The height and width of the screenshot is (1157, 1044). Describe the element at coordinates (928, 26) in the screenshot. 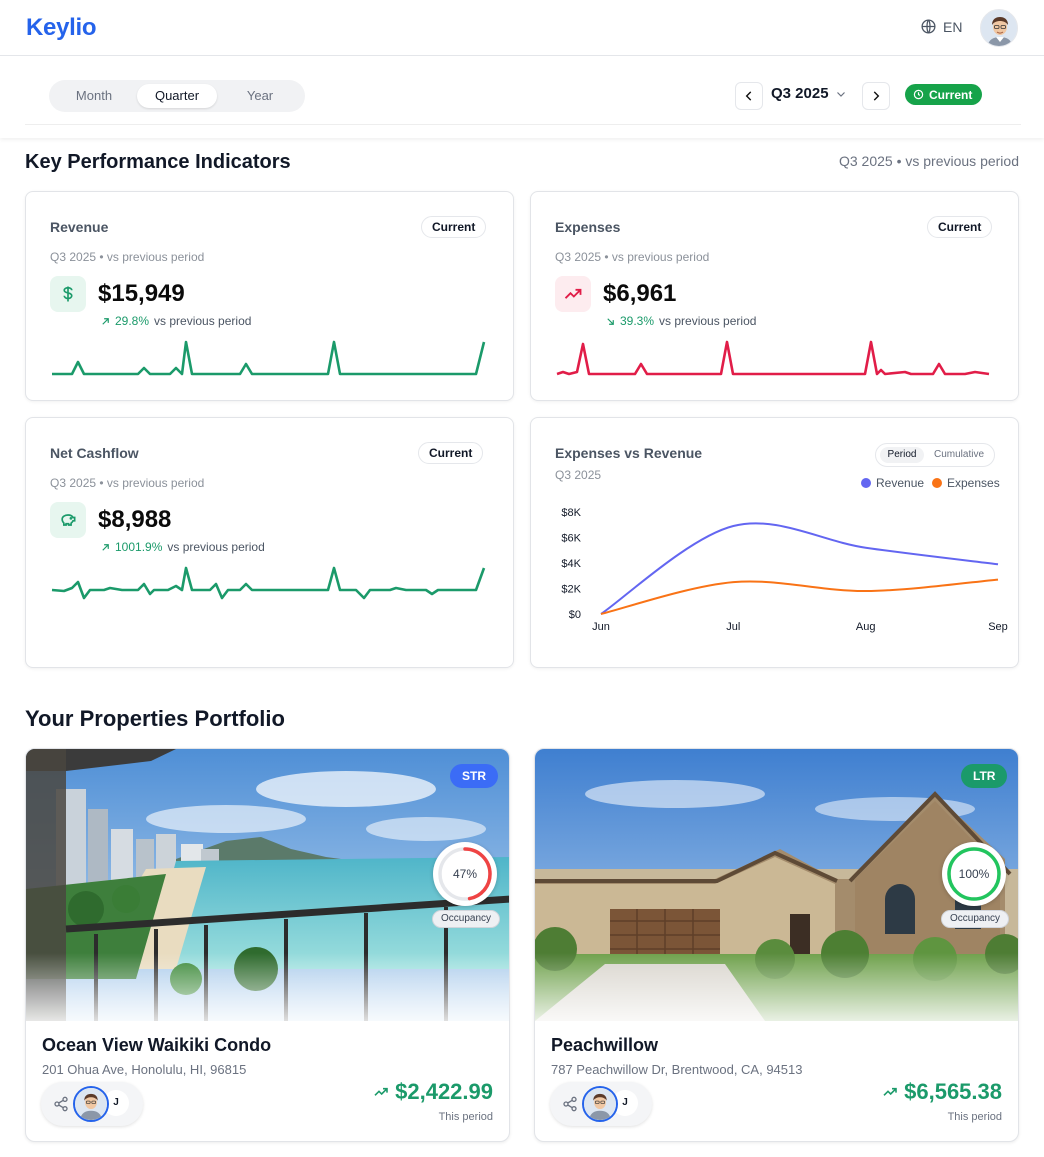

I see `globe-icon` at that location.